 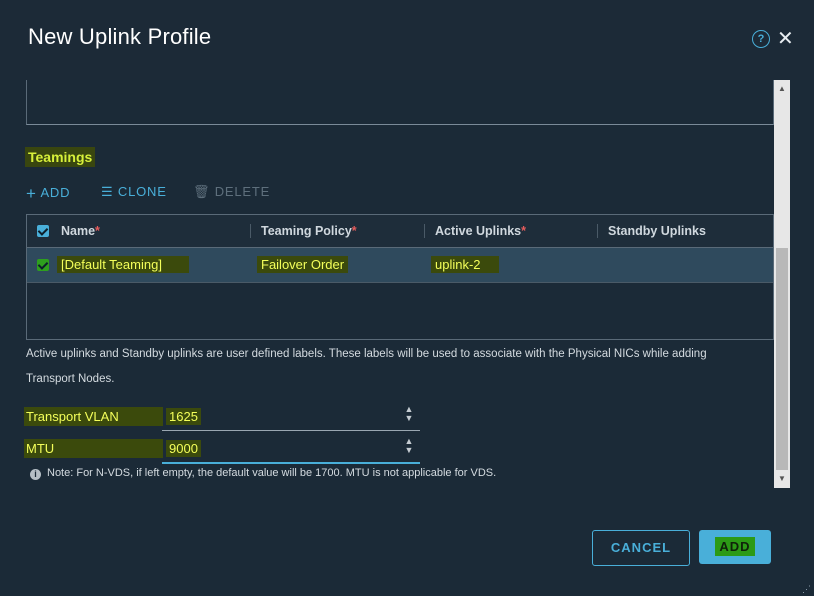 What do you see at coordinates (400, 102) in the screenshot?
I see `description-textarea` at bounding box center [400, 102].